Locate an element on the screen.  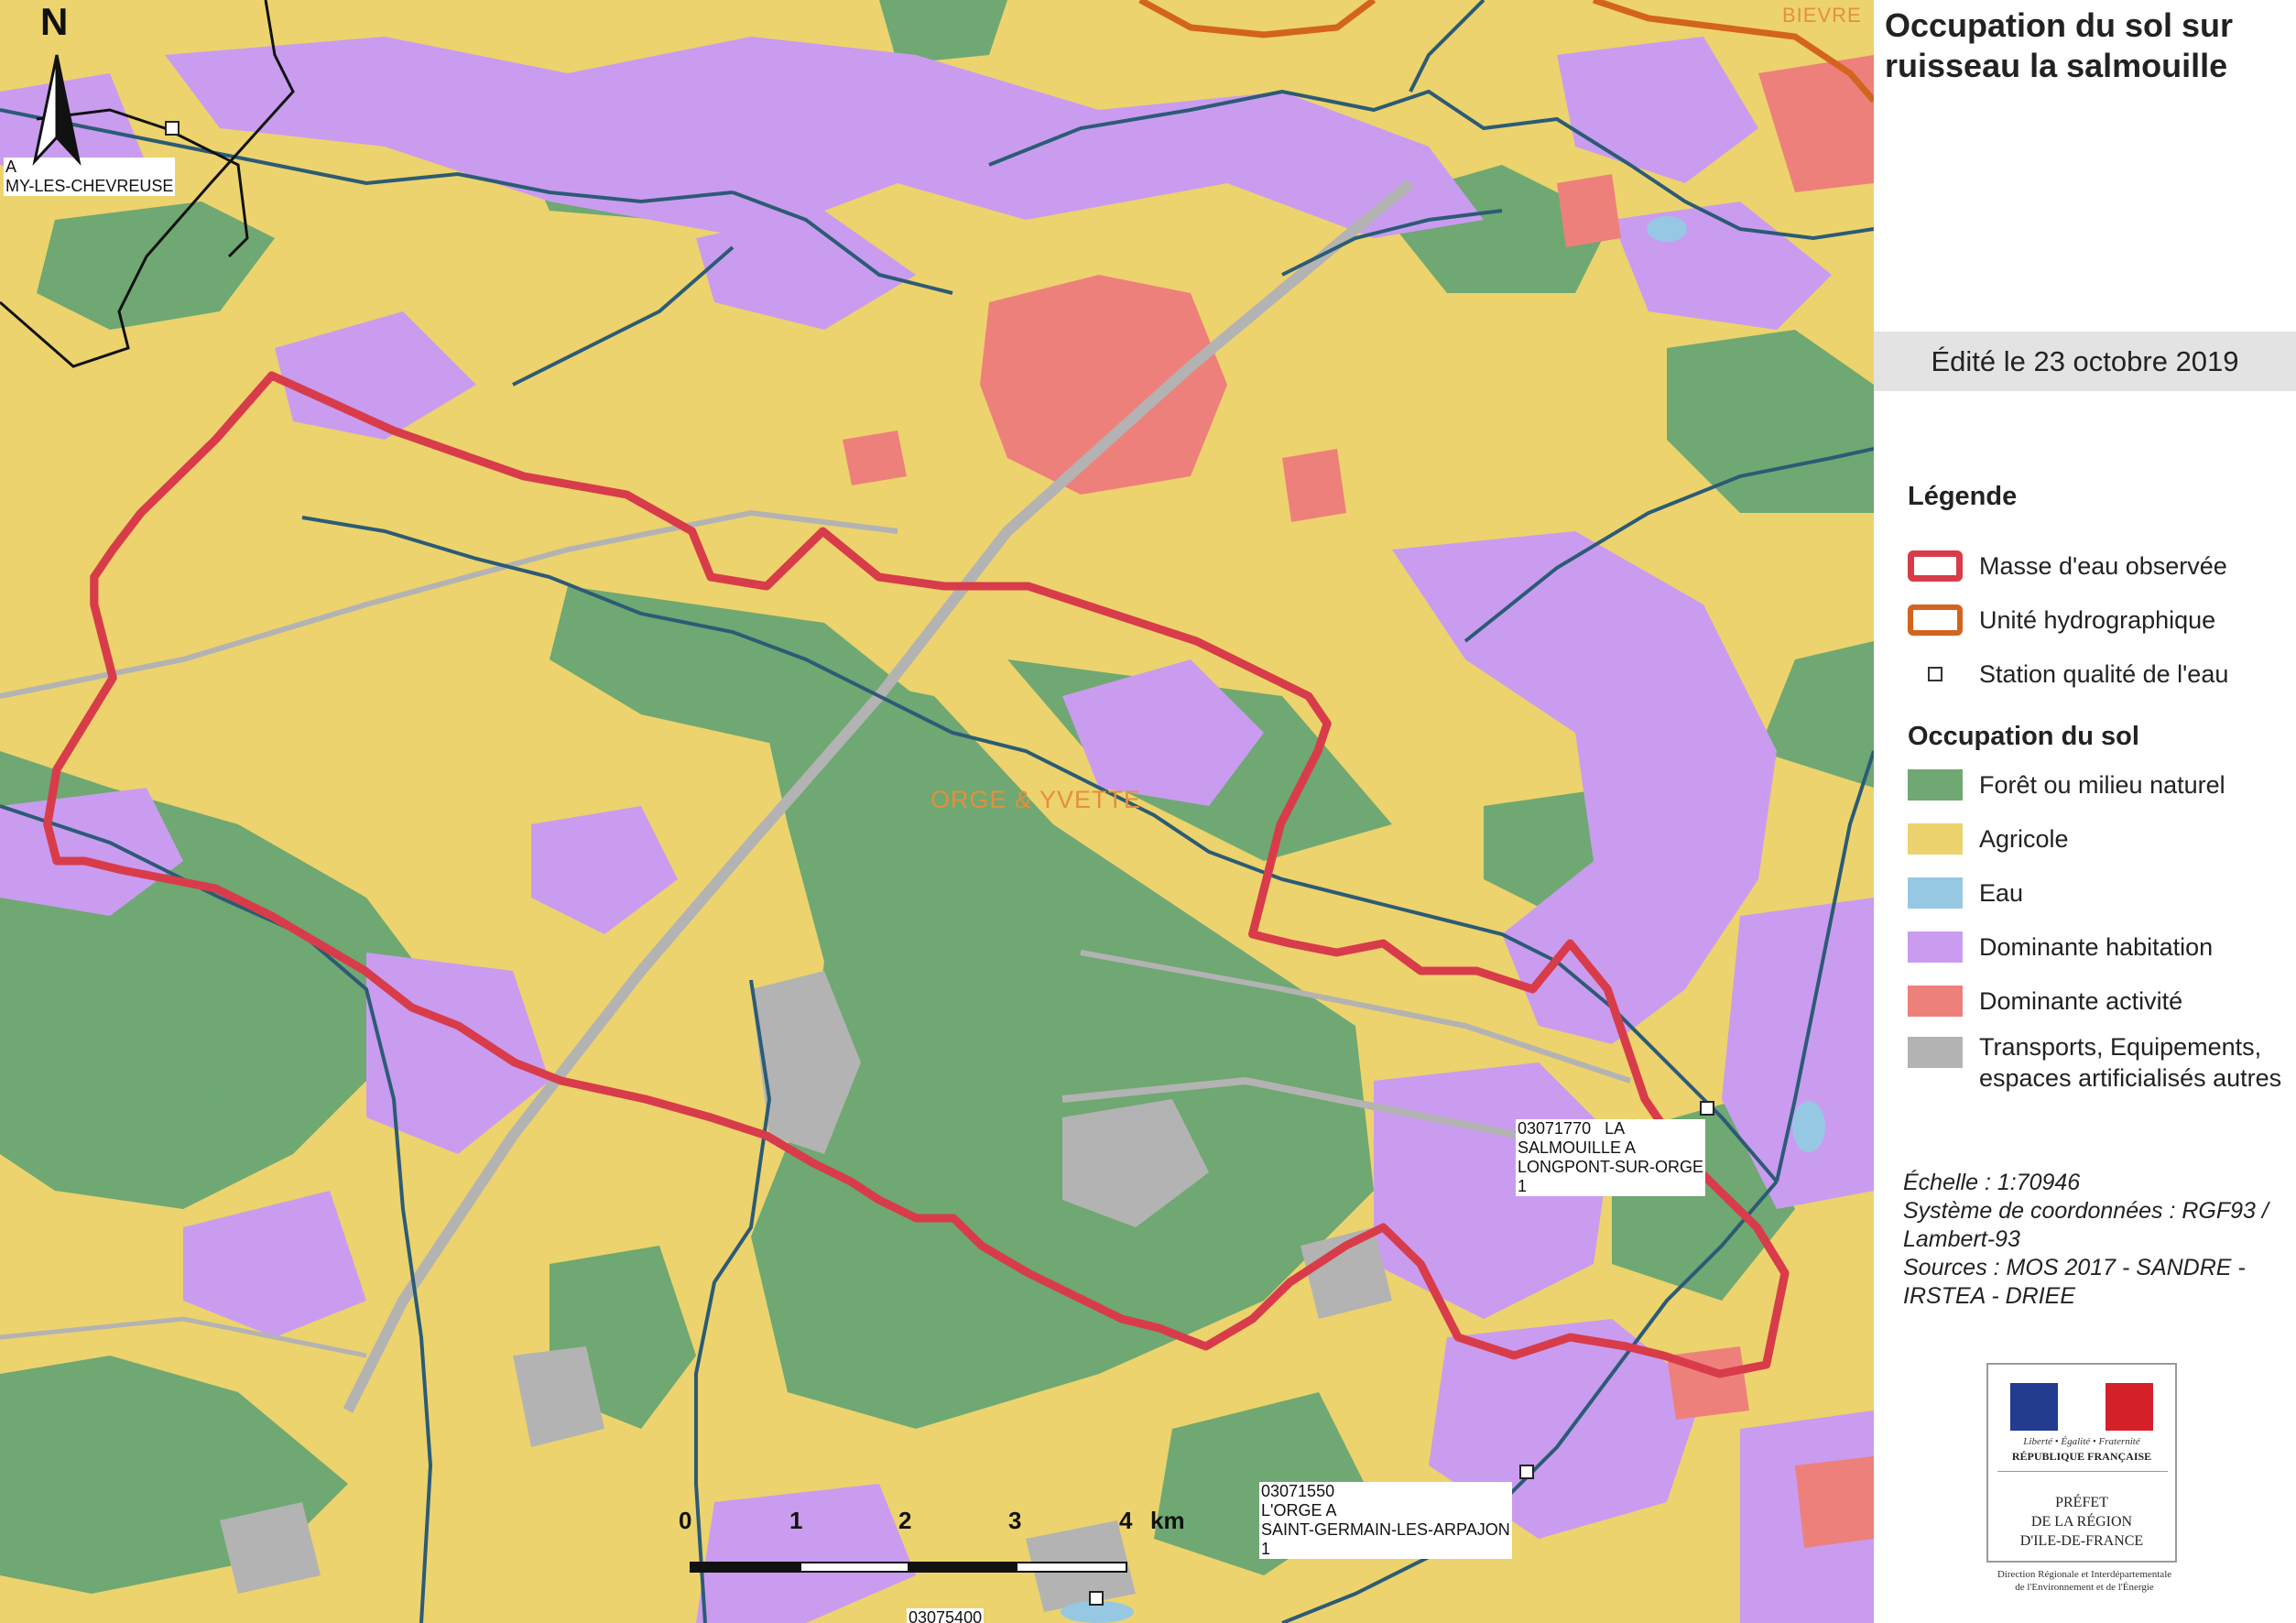
scale-tick-0: 0 is located at coordinates (685, 1520).